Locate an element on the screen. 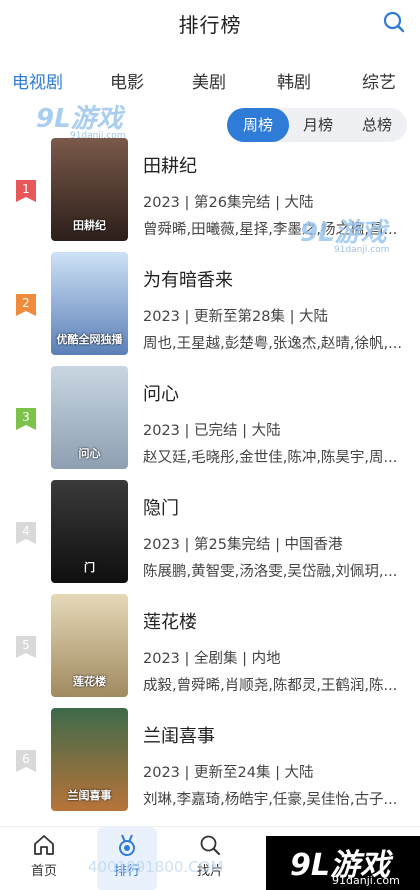  nav-home: 首页 is located at coordinates (44, 858).